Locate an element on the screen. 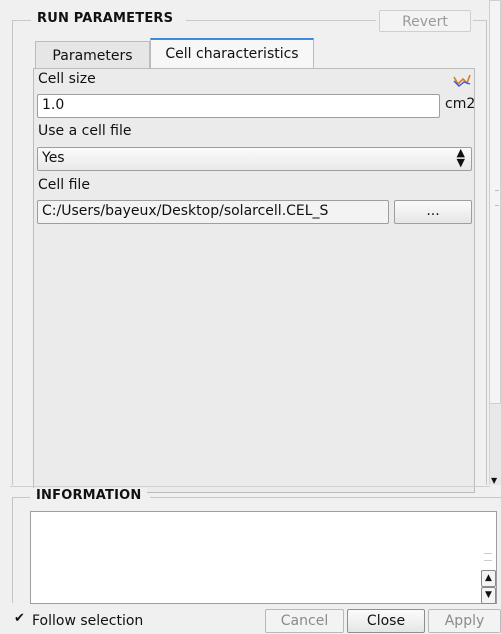  info-scroll-down-shown: ▼ is located at coordinates (488, 595).